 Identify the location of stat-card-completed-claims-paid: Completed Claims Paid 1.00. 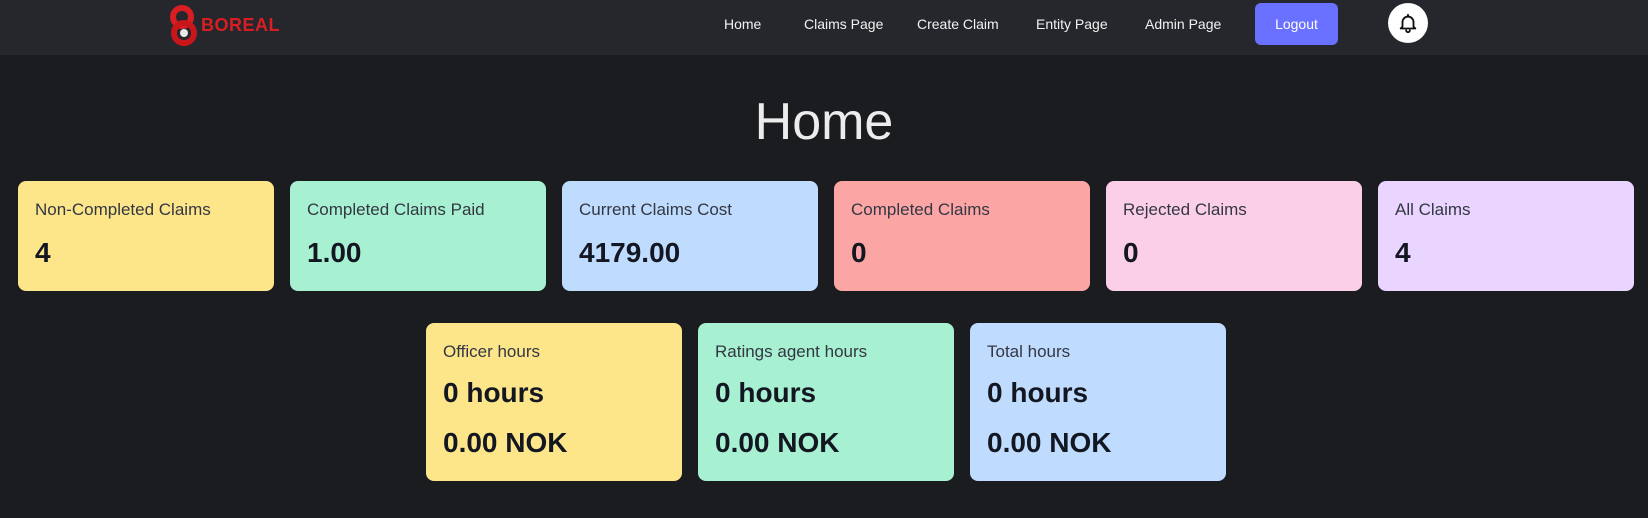
(418, 236).